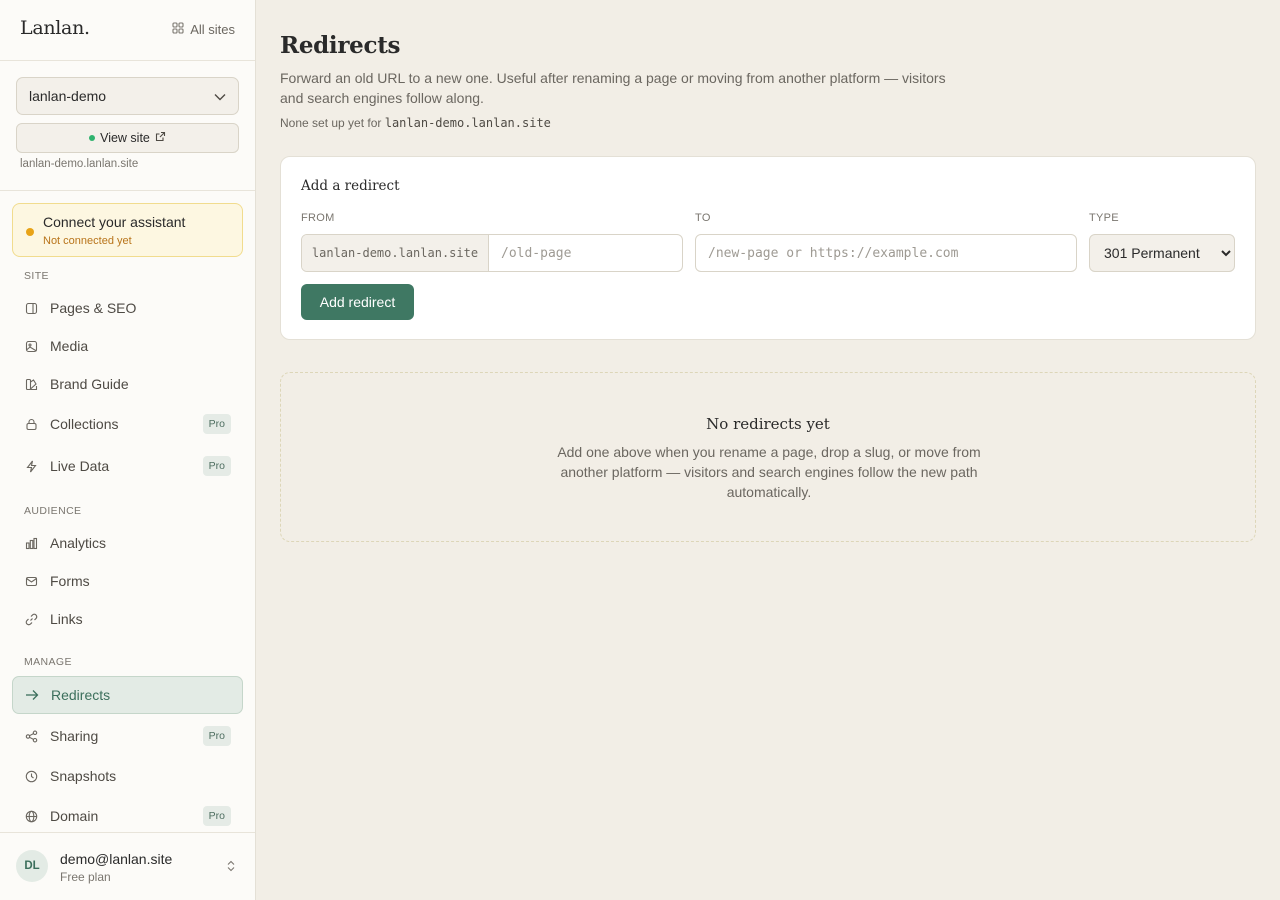  I want to click on section-label-audience: AUDIENCE, so click(53, 511).